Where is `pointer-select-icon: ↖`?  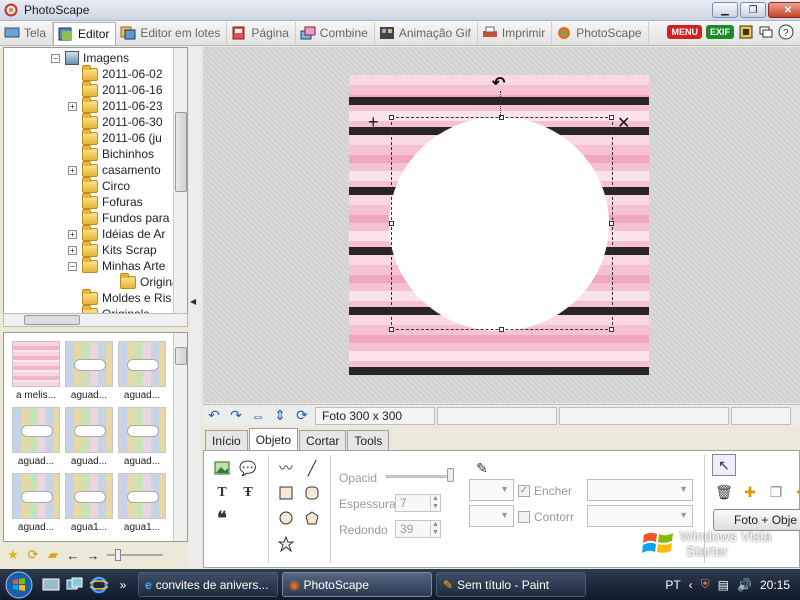
pointer-select-icon: ↖ is located at coordinates (724, 465).